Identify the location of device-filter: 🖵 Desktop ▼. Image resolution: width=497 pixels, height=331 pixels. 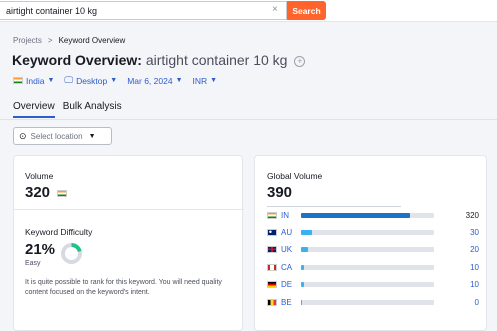
(90, 80).